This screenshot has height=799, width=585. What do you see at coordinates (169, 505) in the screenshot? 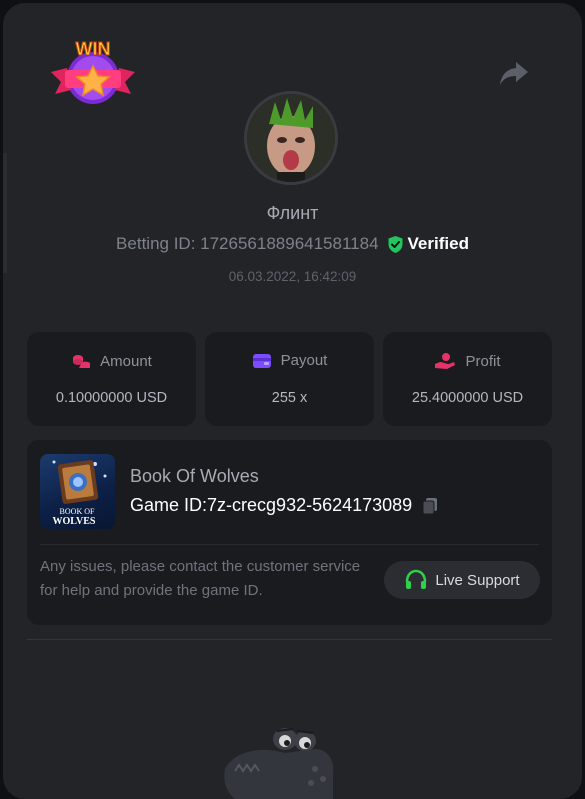
I see `game-id-label: Game ID:` at bounding box center [169, 505].